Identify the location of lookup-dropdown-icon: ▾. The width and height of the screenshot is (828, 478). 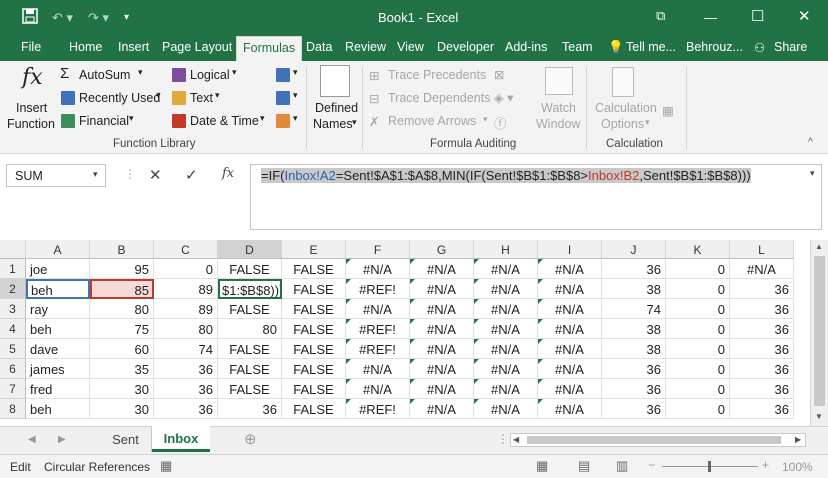
(295, 72).